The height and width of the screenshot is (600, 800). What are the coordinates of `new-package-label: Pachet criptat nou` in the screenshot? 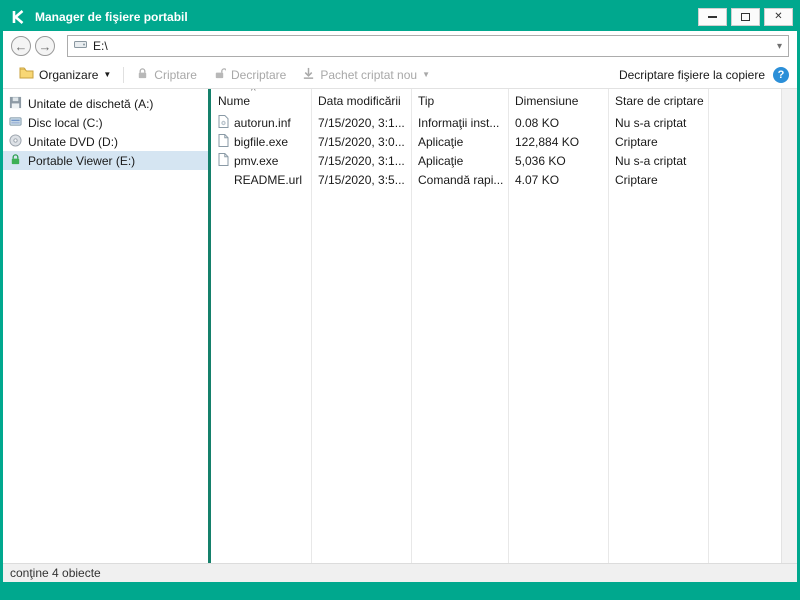 It's located at (369, 74).